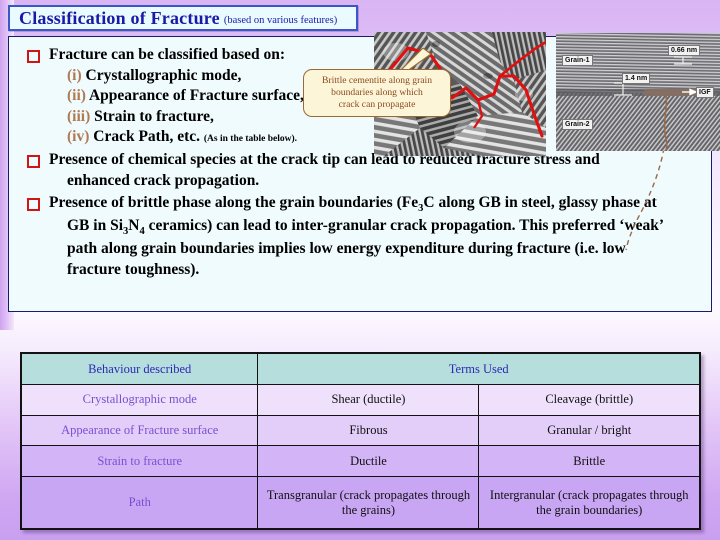 Image resolution: width=720 pixels, height=540 pixels. I want to click on row-value-shear-ductile: Shear (ductile), so click(368, 399).